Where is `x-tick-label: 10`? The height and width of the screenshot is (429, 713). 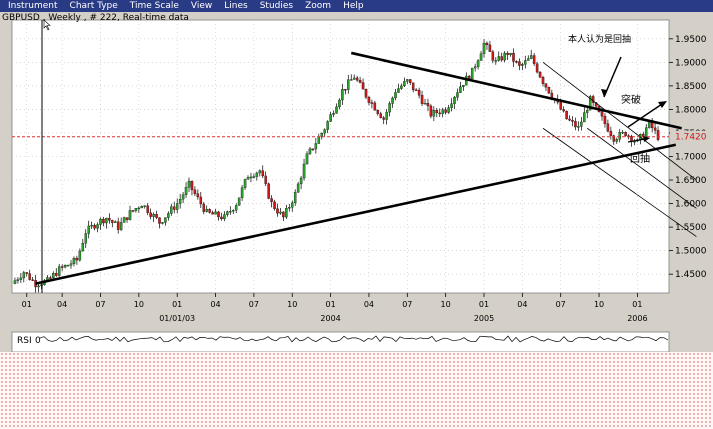 x-tick-label: 10 is located at coordinates (292, 304).